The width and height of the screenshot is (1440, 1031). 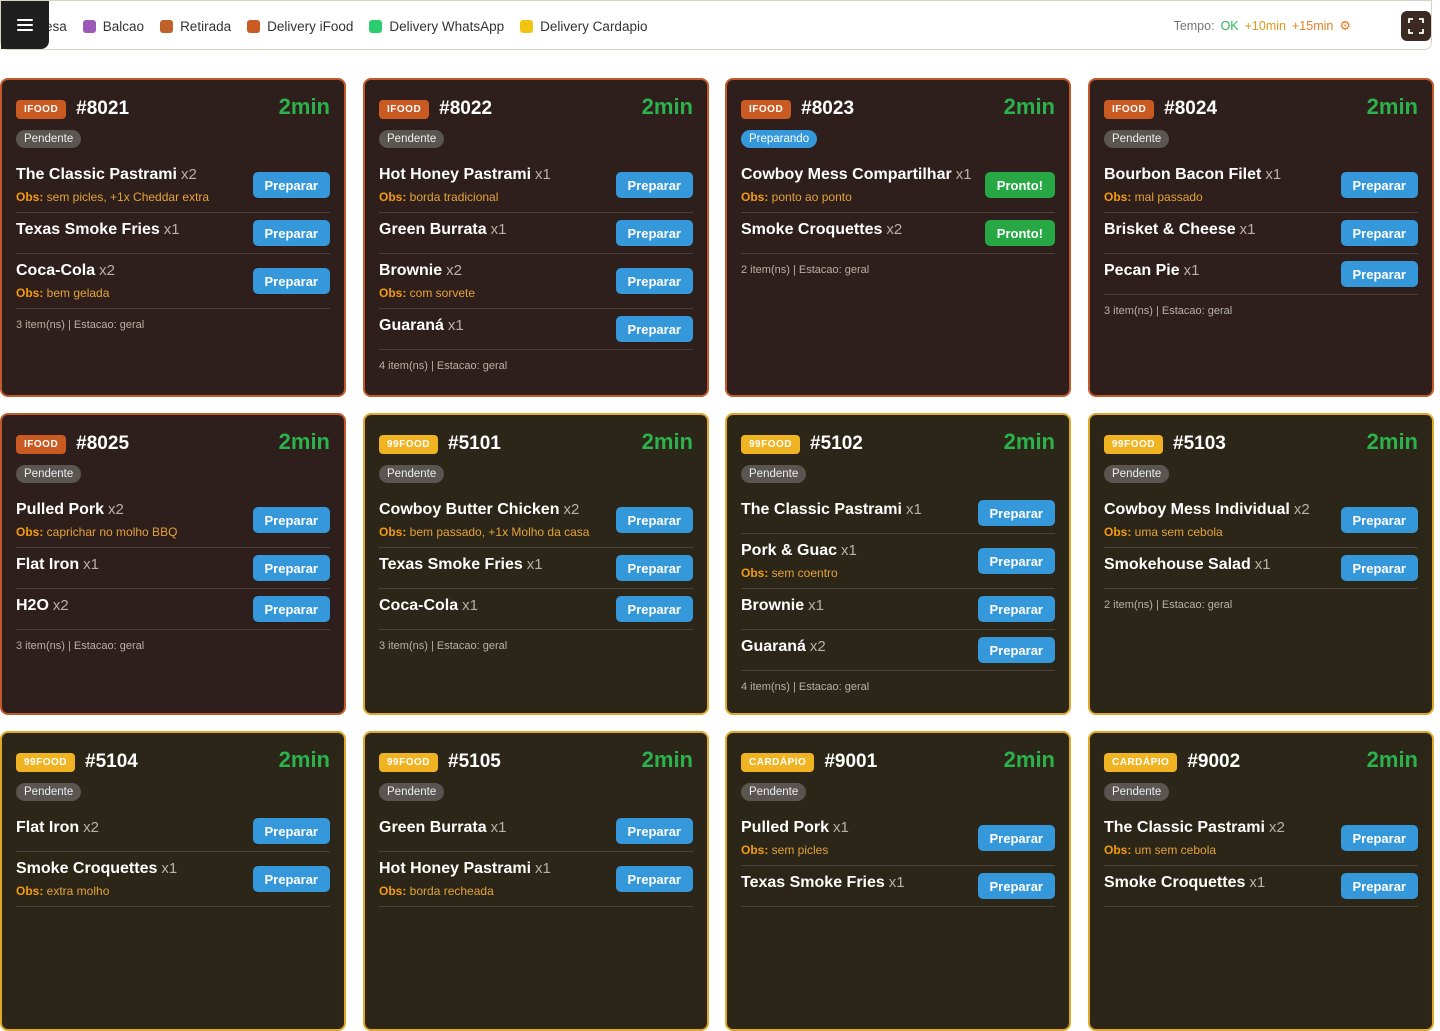 I want to click on order-number: #8025, so click(x=103, y=443).